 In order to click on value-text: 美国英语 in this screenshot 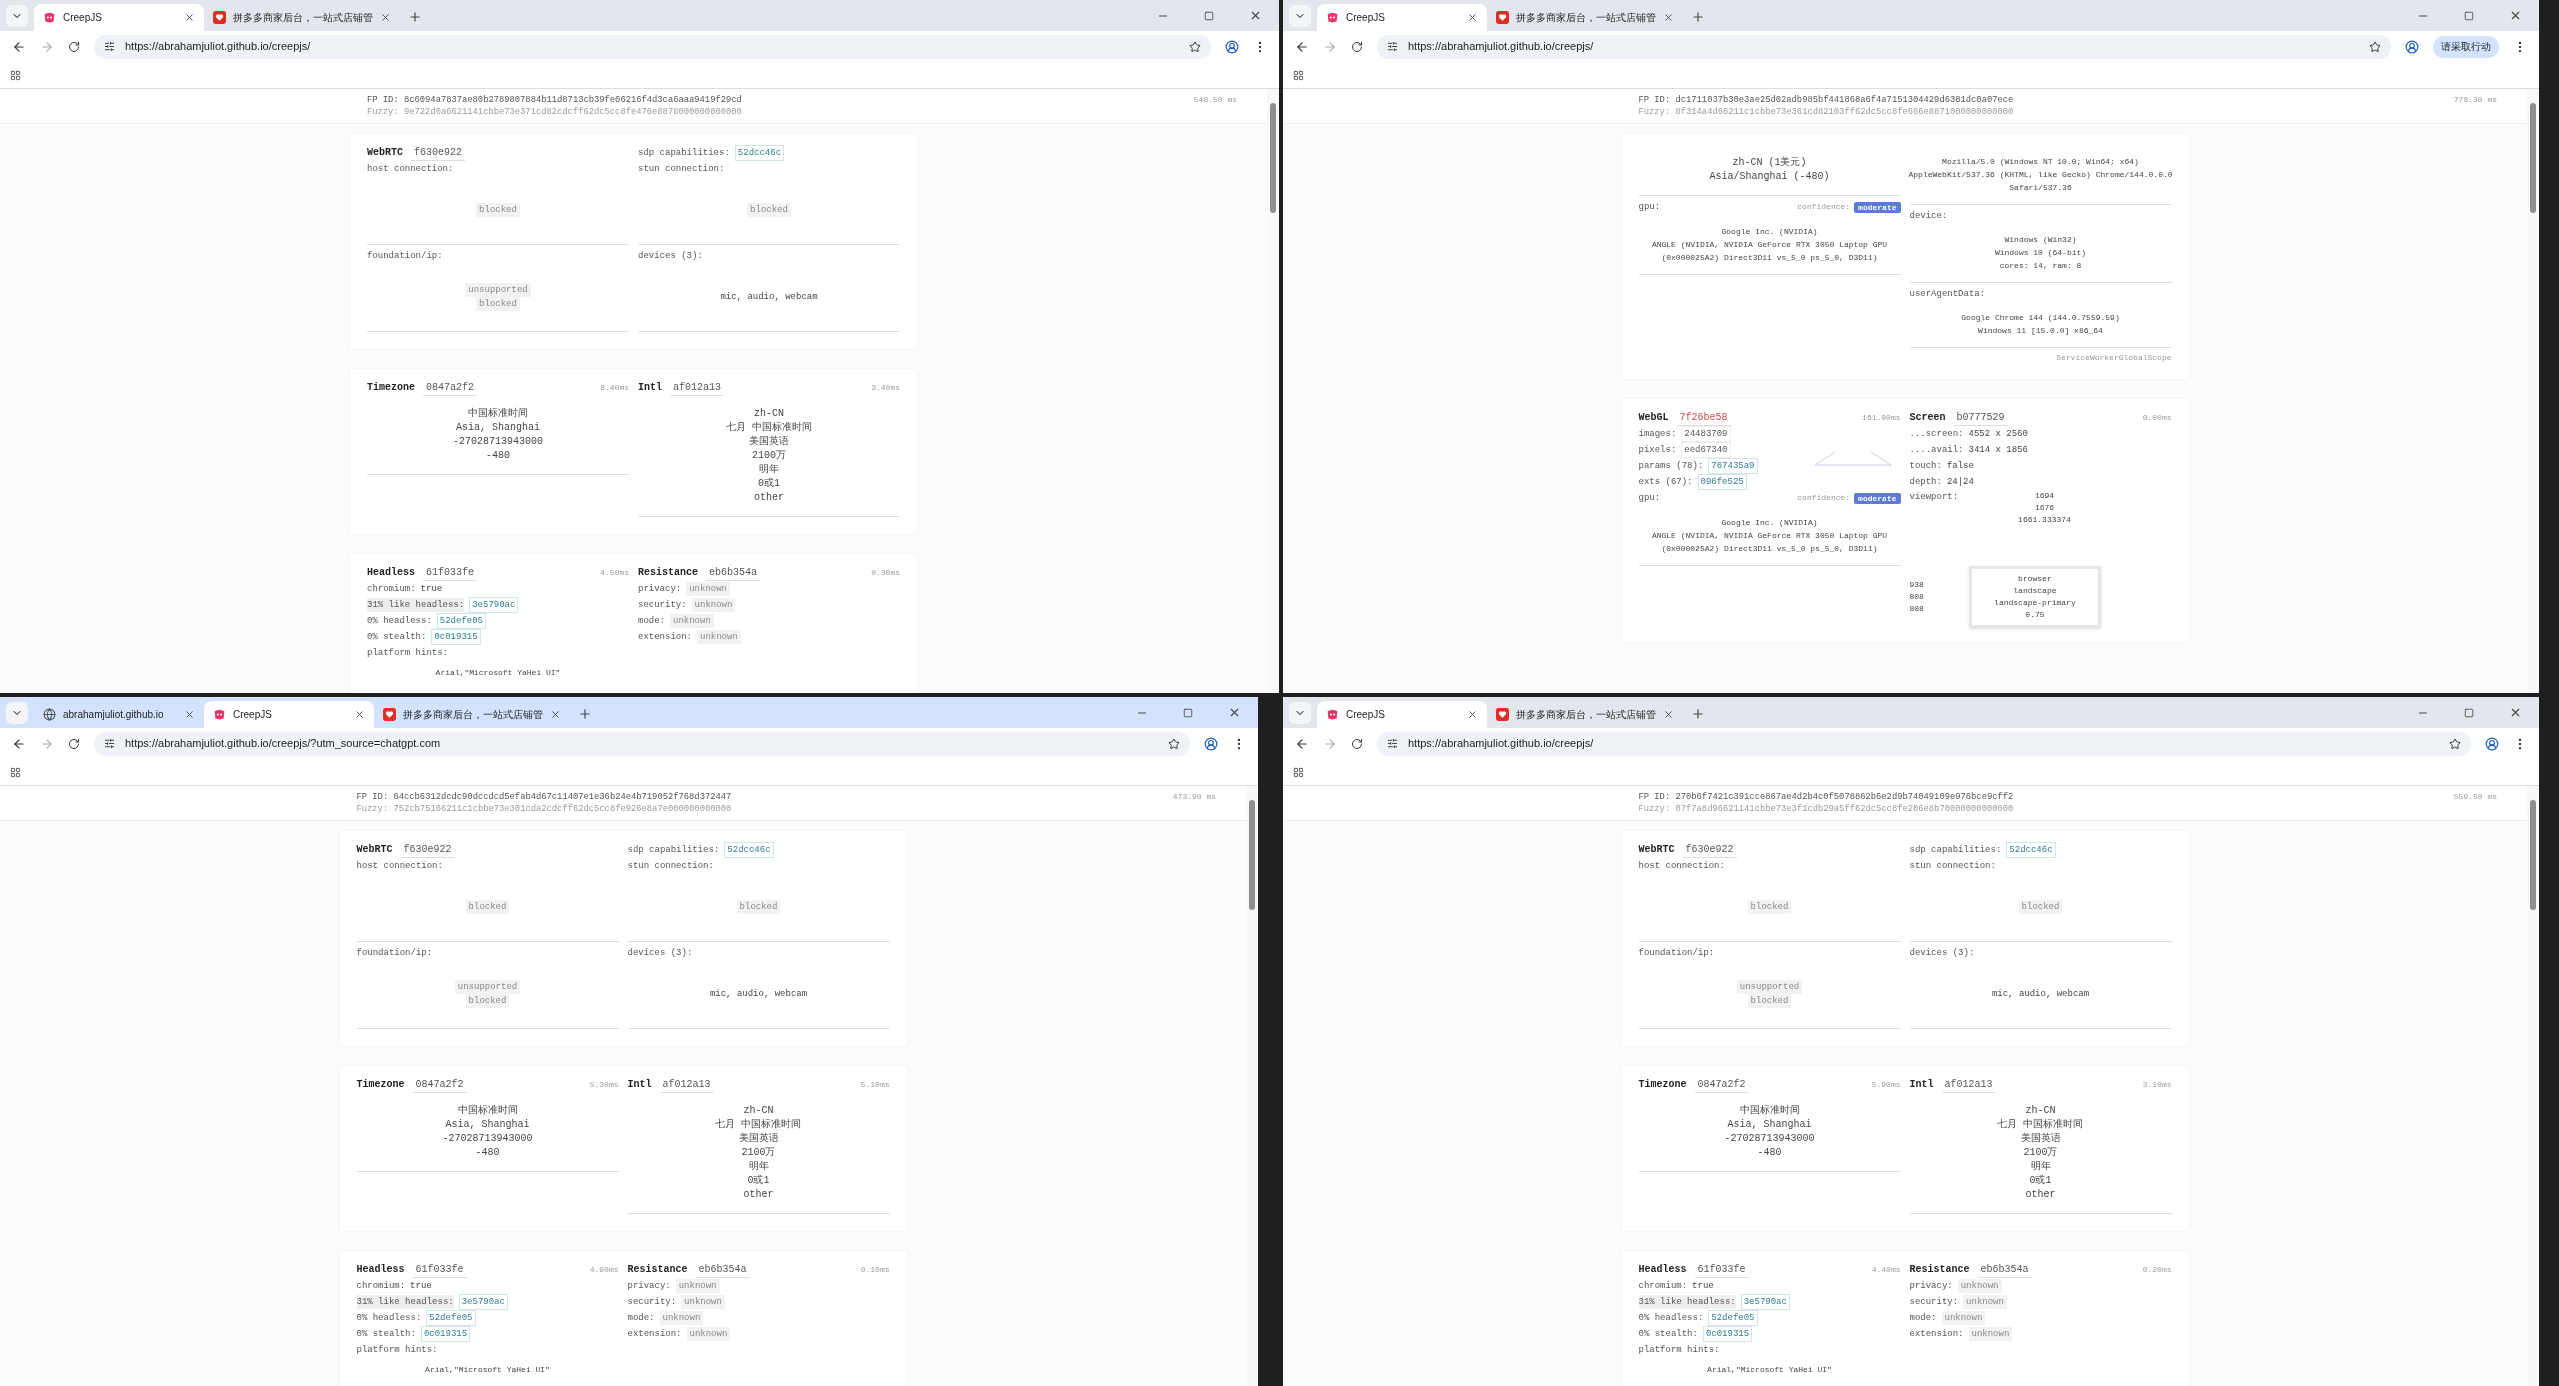, I will do `click(758, 1139)`.